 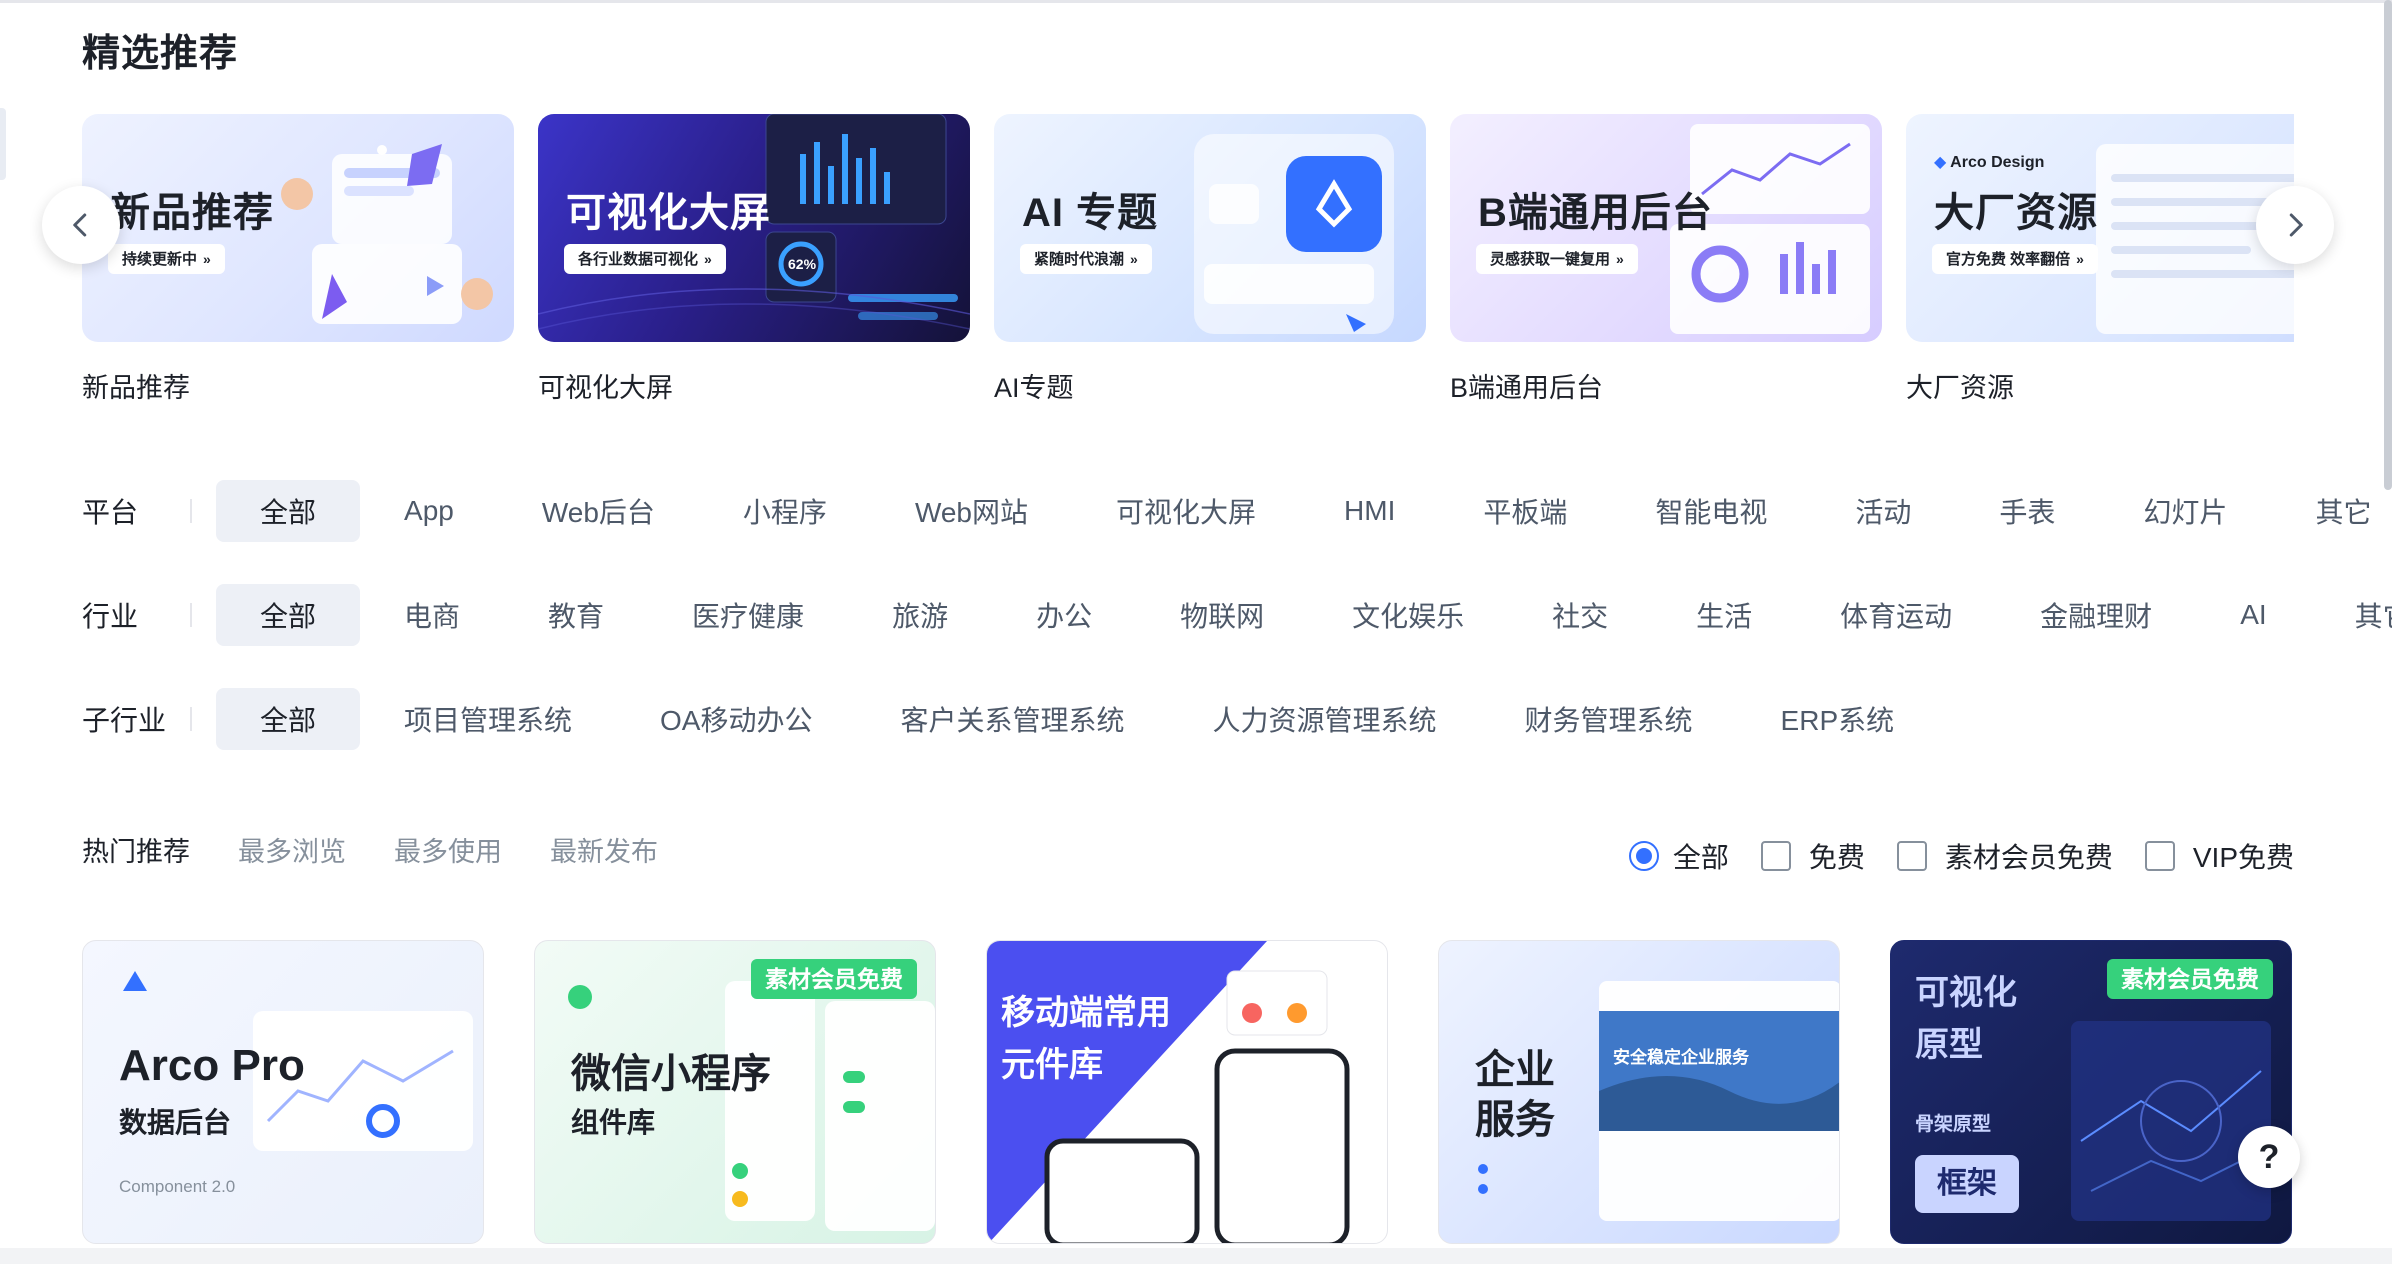 What do you see at coordinates (2004, 856) in the screenshot?
I see `type-member-free-option: 素材会员免费` at bounding box center [2004, 856].